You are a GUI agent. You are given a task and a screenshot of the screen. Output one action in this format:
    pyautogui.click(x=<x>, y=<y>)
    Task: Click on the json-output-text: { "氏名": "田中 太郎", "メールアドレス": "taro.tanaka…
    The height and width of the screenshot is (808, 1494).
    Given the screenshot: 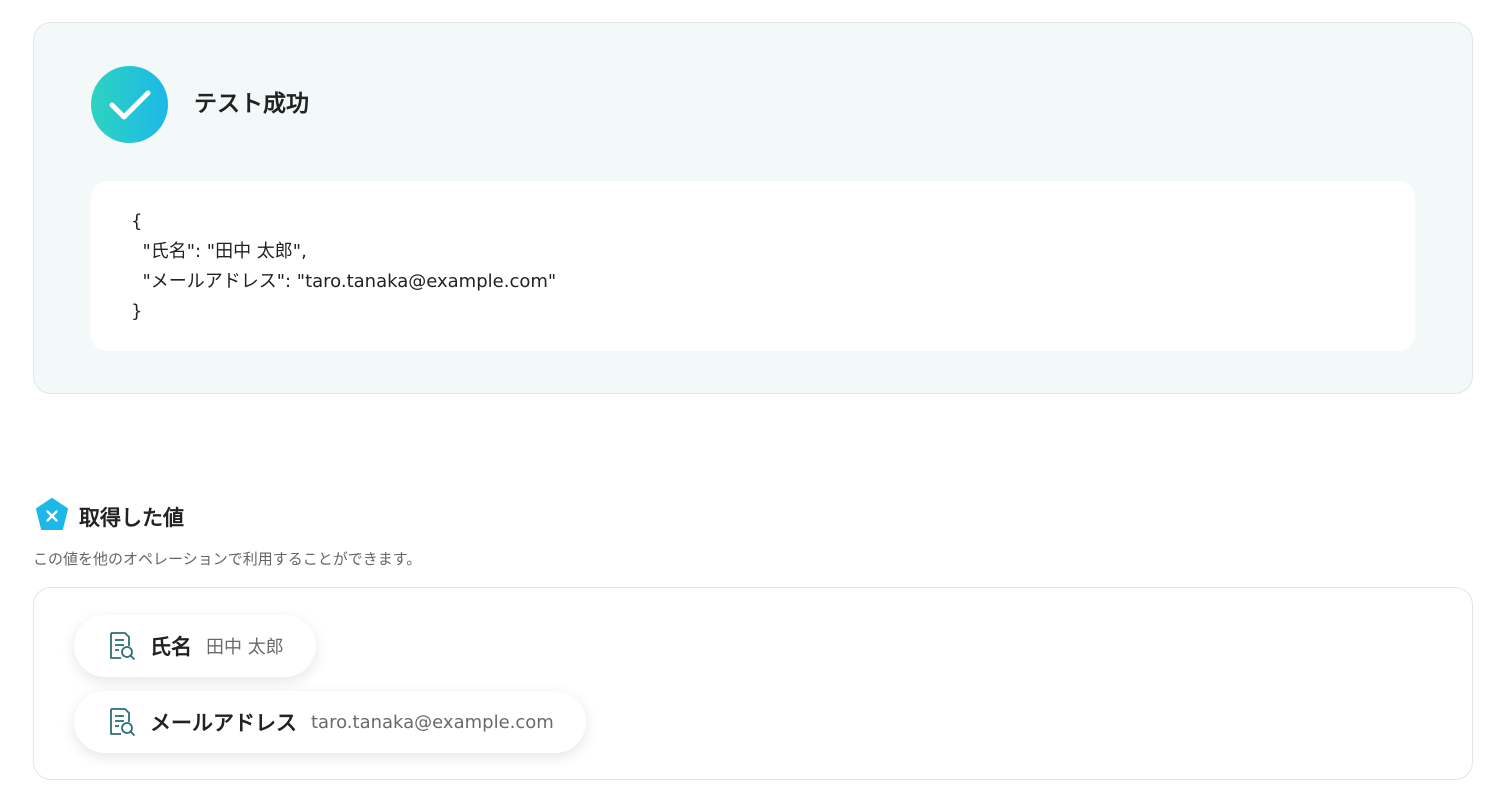 What is the action you would take?
    pyautogui.click(x=344, y=266)
    